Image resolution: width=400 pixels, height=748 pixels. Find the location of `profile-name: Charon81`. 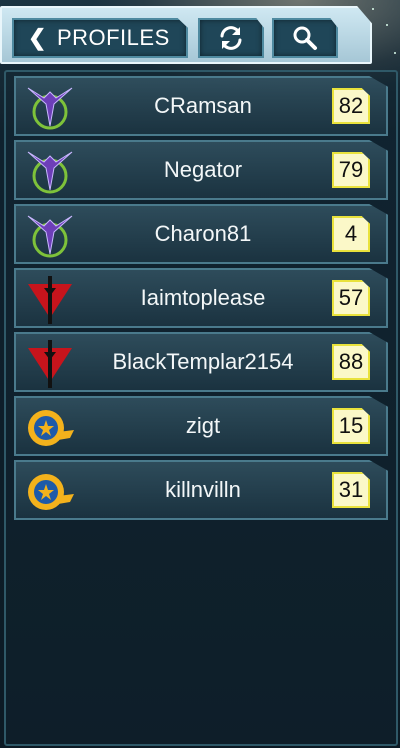

profile-name: Charon81 is located at coordinates (203, 233).